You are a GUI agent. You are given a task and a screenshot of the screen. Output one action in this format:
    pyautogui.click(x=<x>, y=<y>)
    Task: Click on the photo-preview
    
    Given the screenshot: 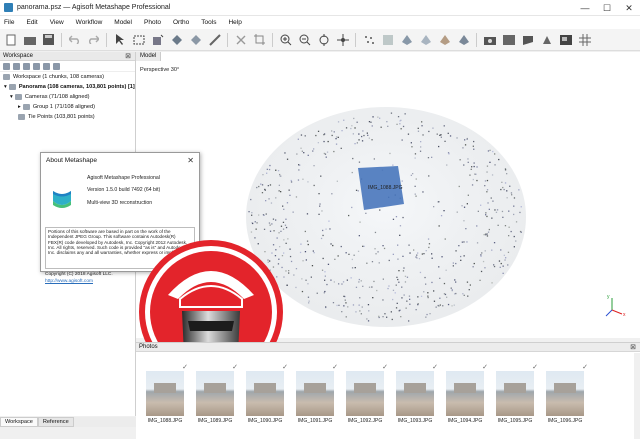 What is the action you would take?
    pyautogui.click(x=565, y=393)
    